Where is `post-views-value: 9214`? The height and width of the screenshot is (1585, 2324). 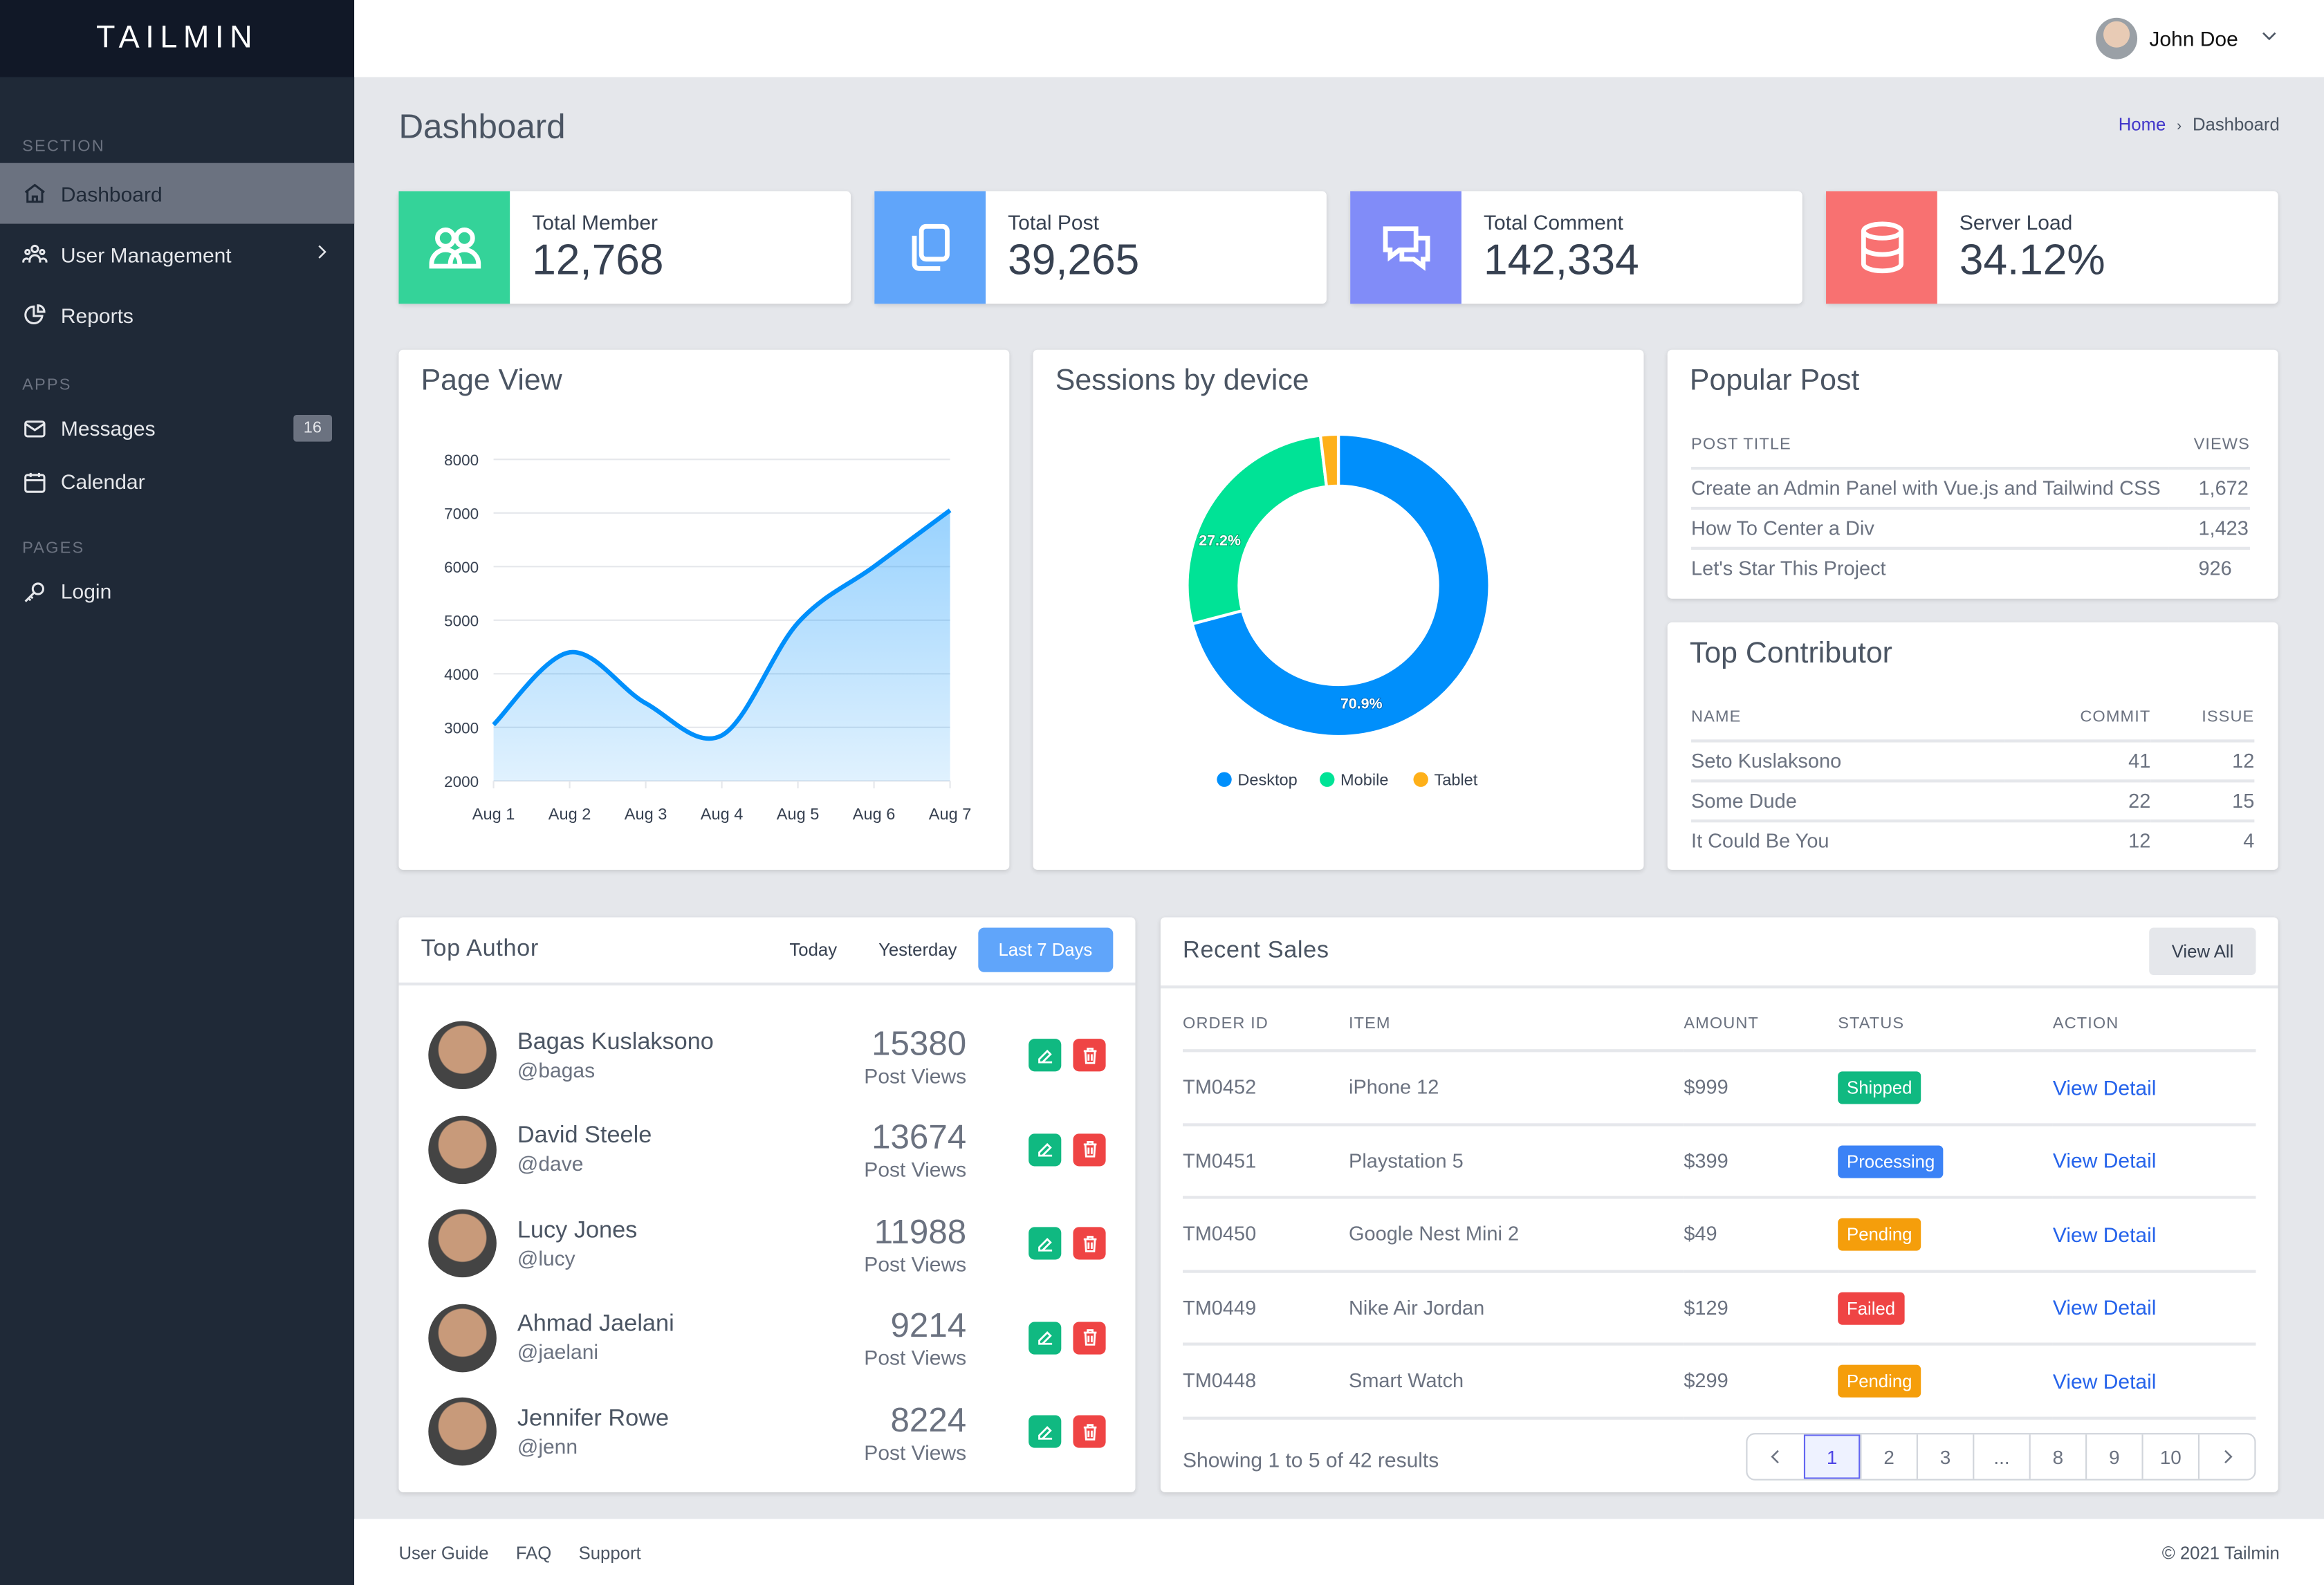 post-views-value: 9214 is located at coordinates (928, 1324).